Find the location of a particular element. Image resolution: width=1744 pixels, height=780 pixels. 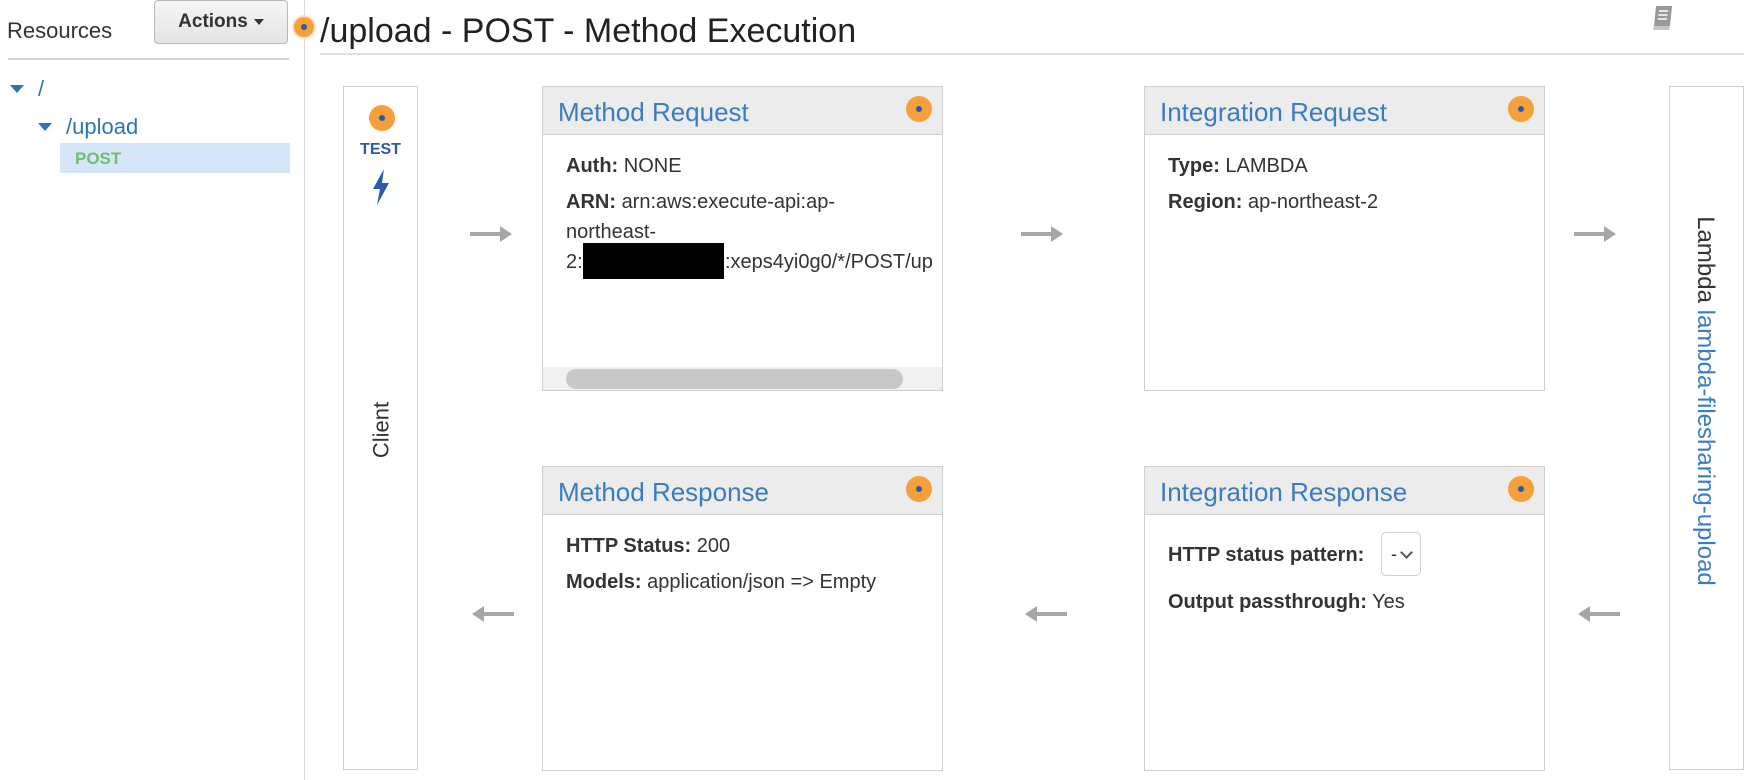

auth-key: Auth: is located at coordinates (592, 166).